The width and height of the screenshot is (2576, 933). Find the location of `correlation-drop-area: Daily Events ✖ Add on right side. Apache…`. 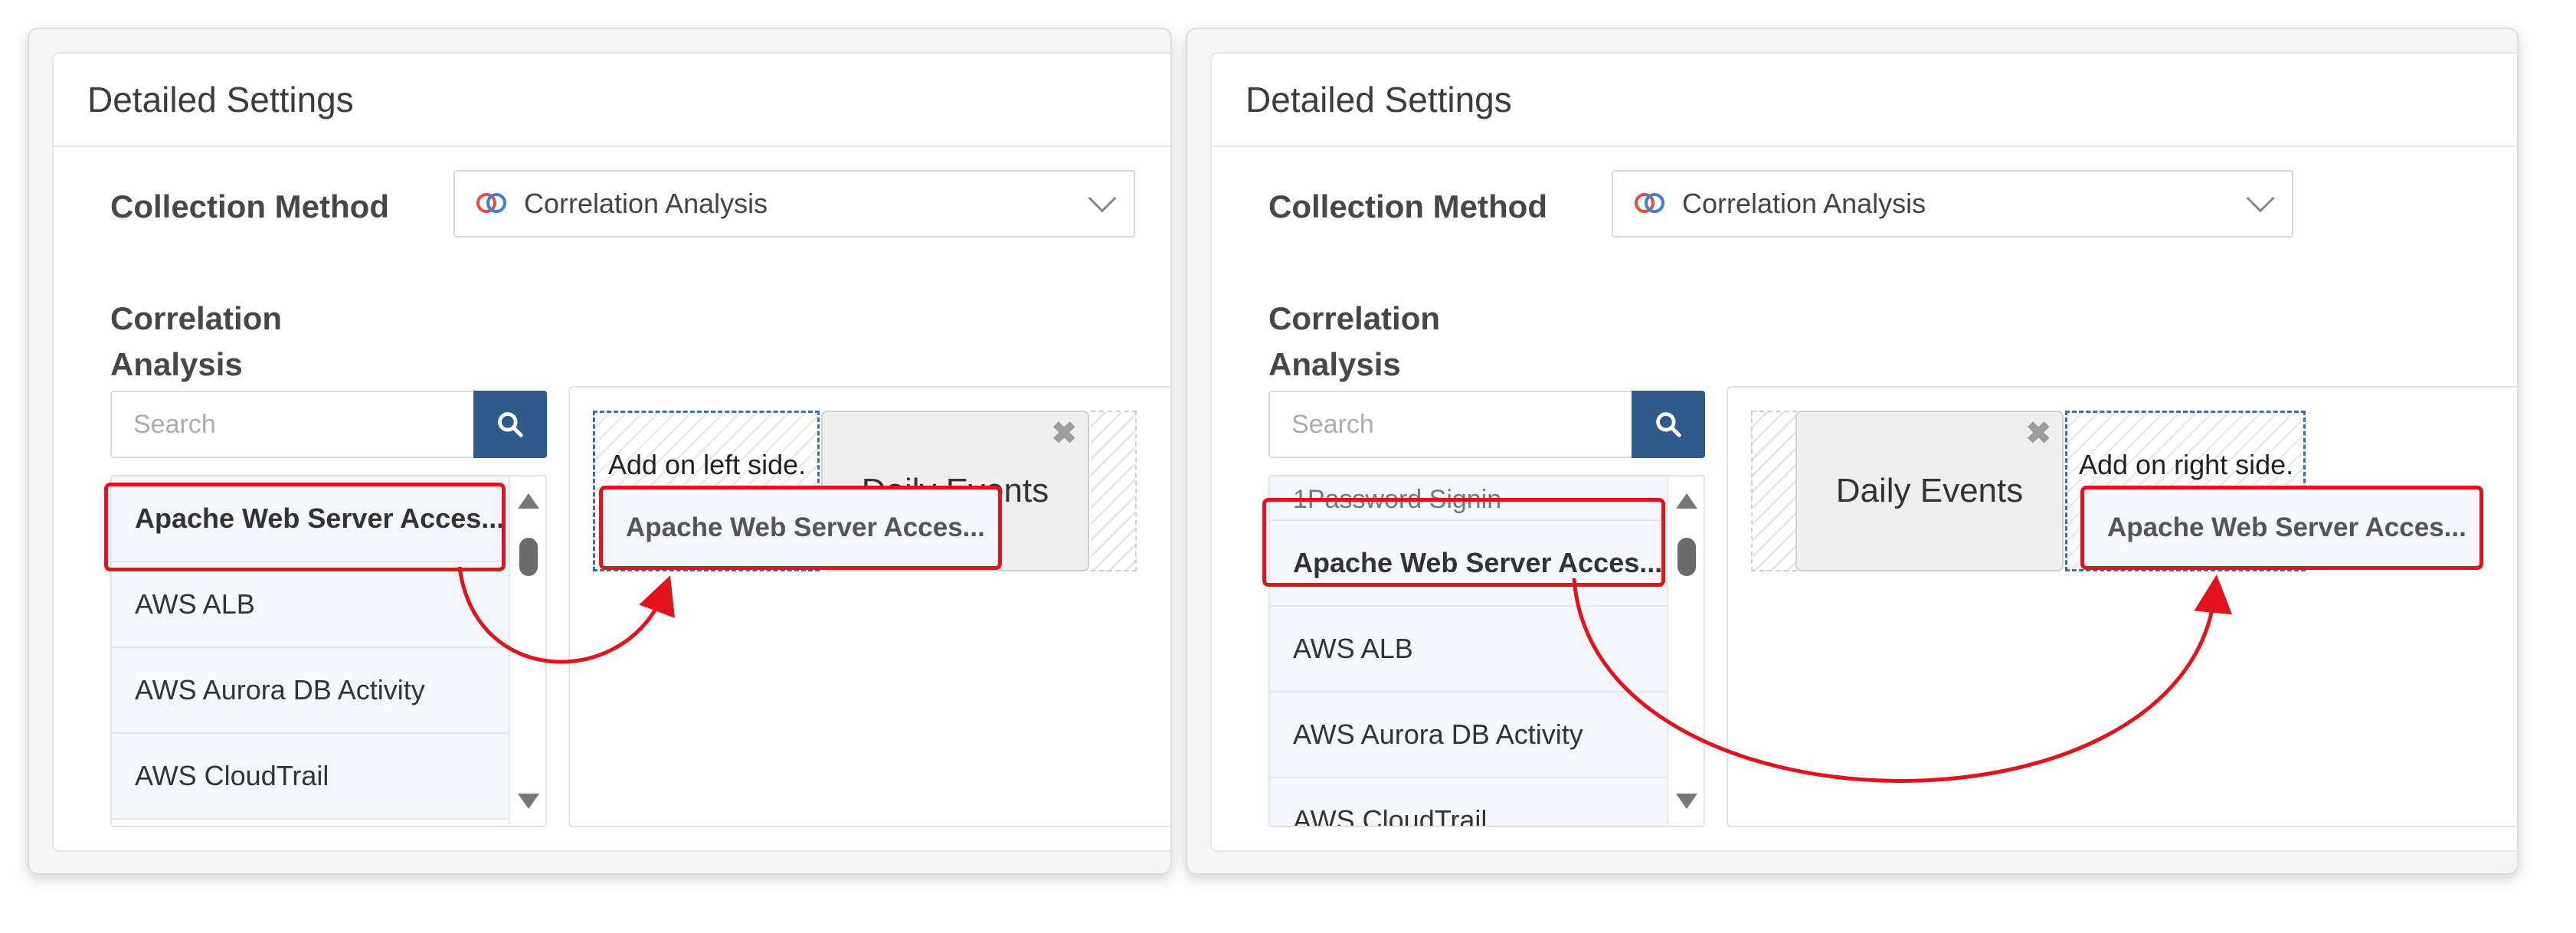

correlation-drop-area: Daily Events ✖ Add on right side. Apache… is located at coordinates (2122, 606).